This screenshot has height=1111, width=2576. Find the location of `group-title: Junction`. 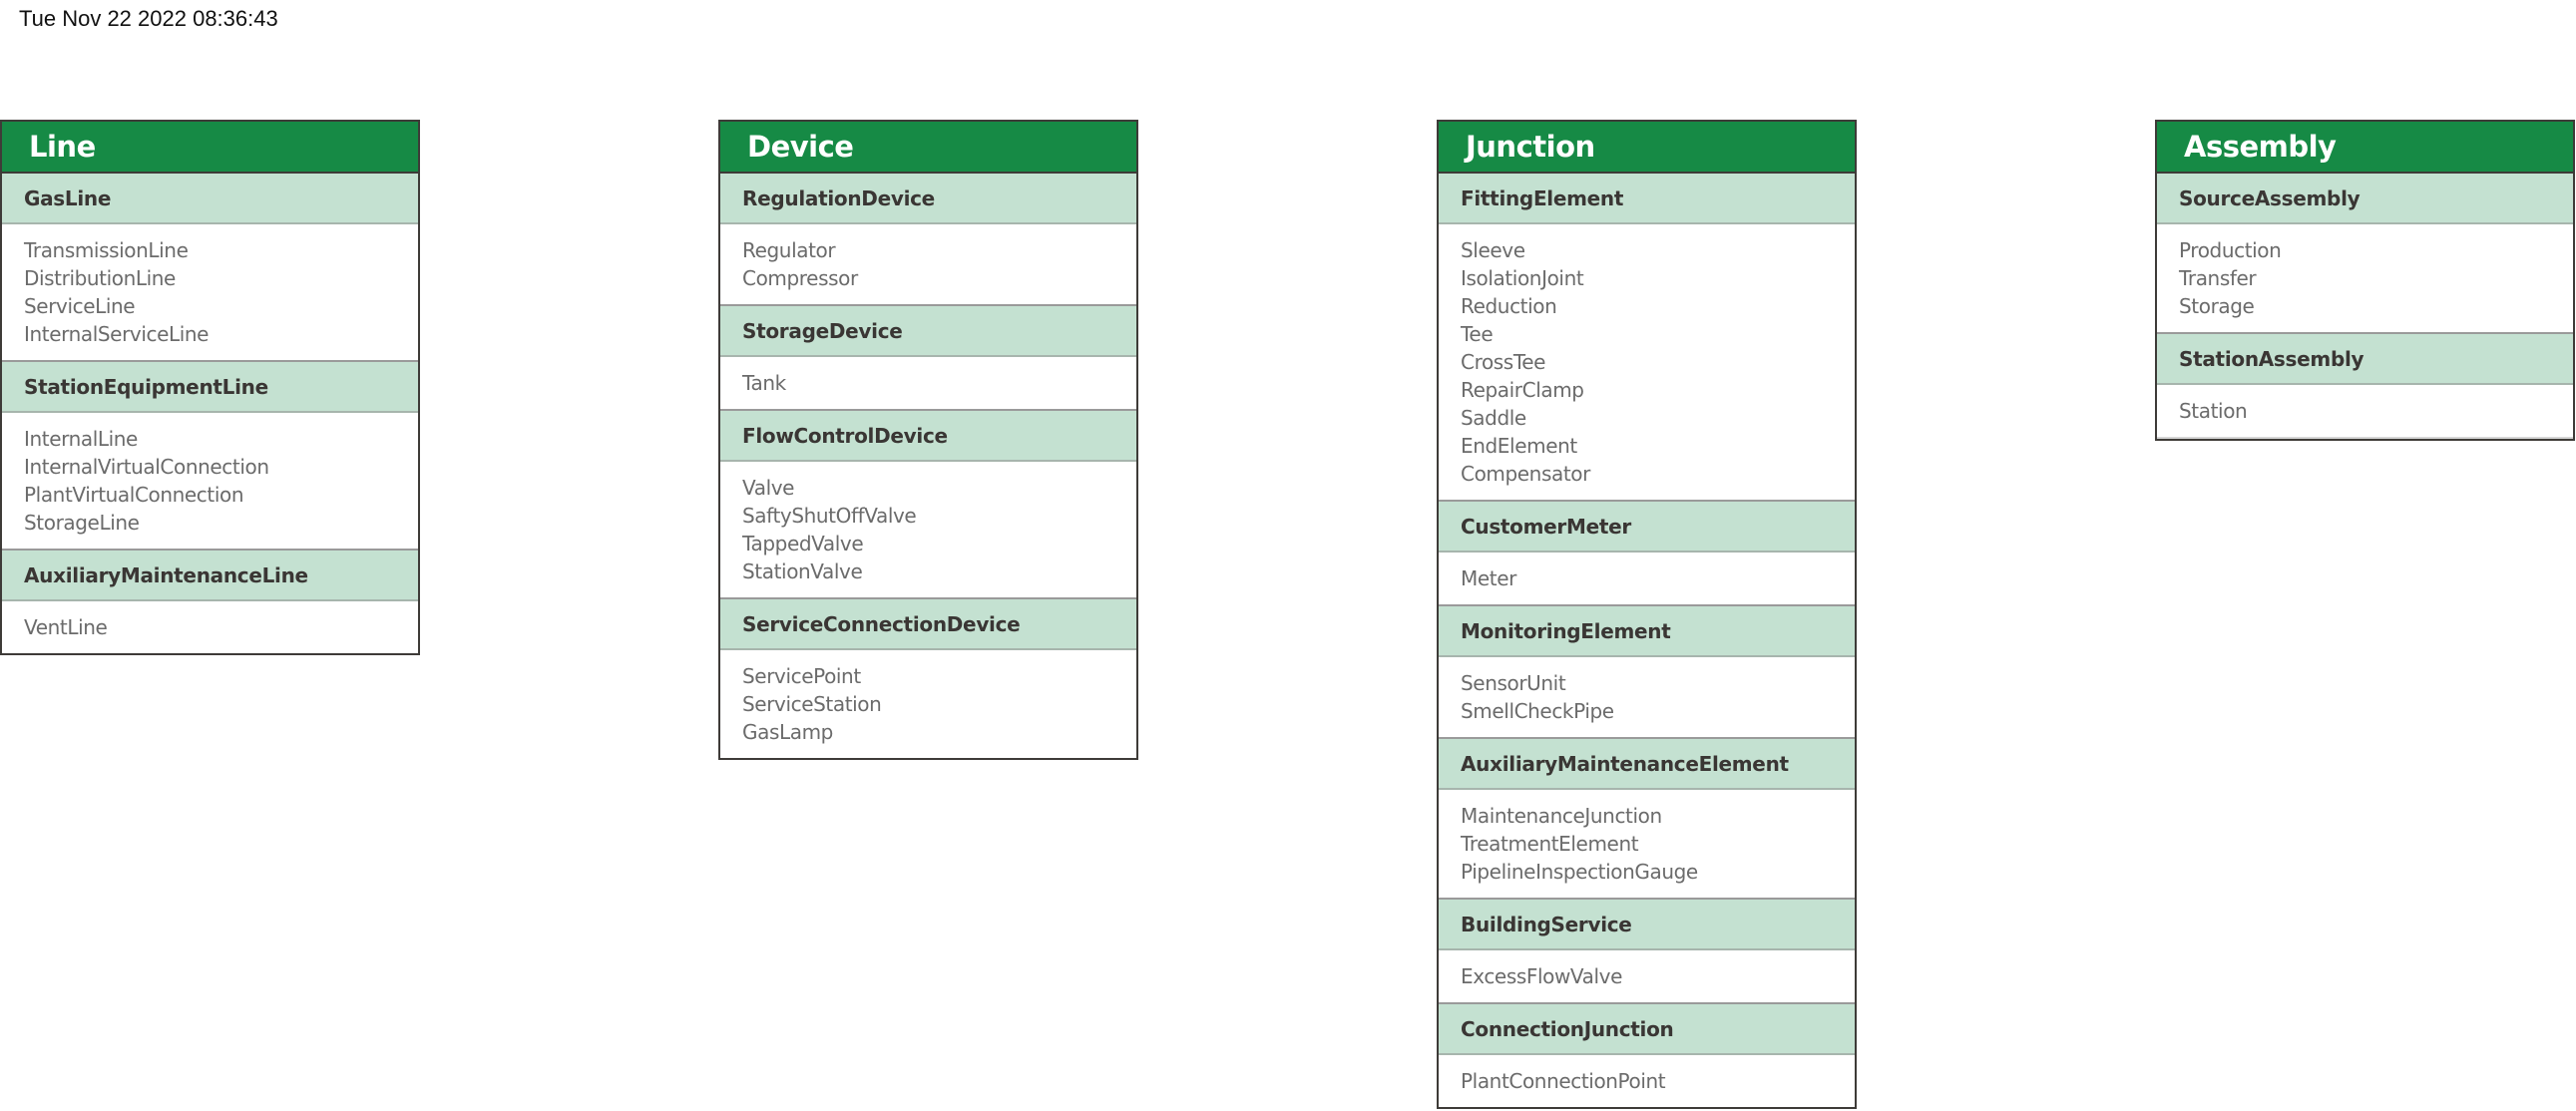

group-title: Junction is located at coordinates (1530, 147).